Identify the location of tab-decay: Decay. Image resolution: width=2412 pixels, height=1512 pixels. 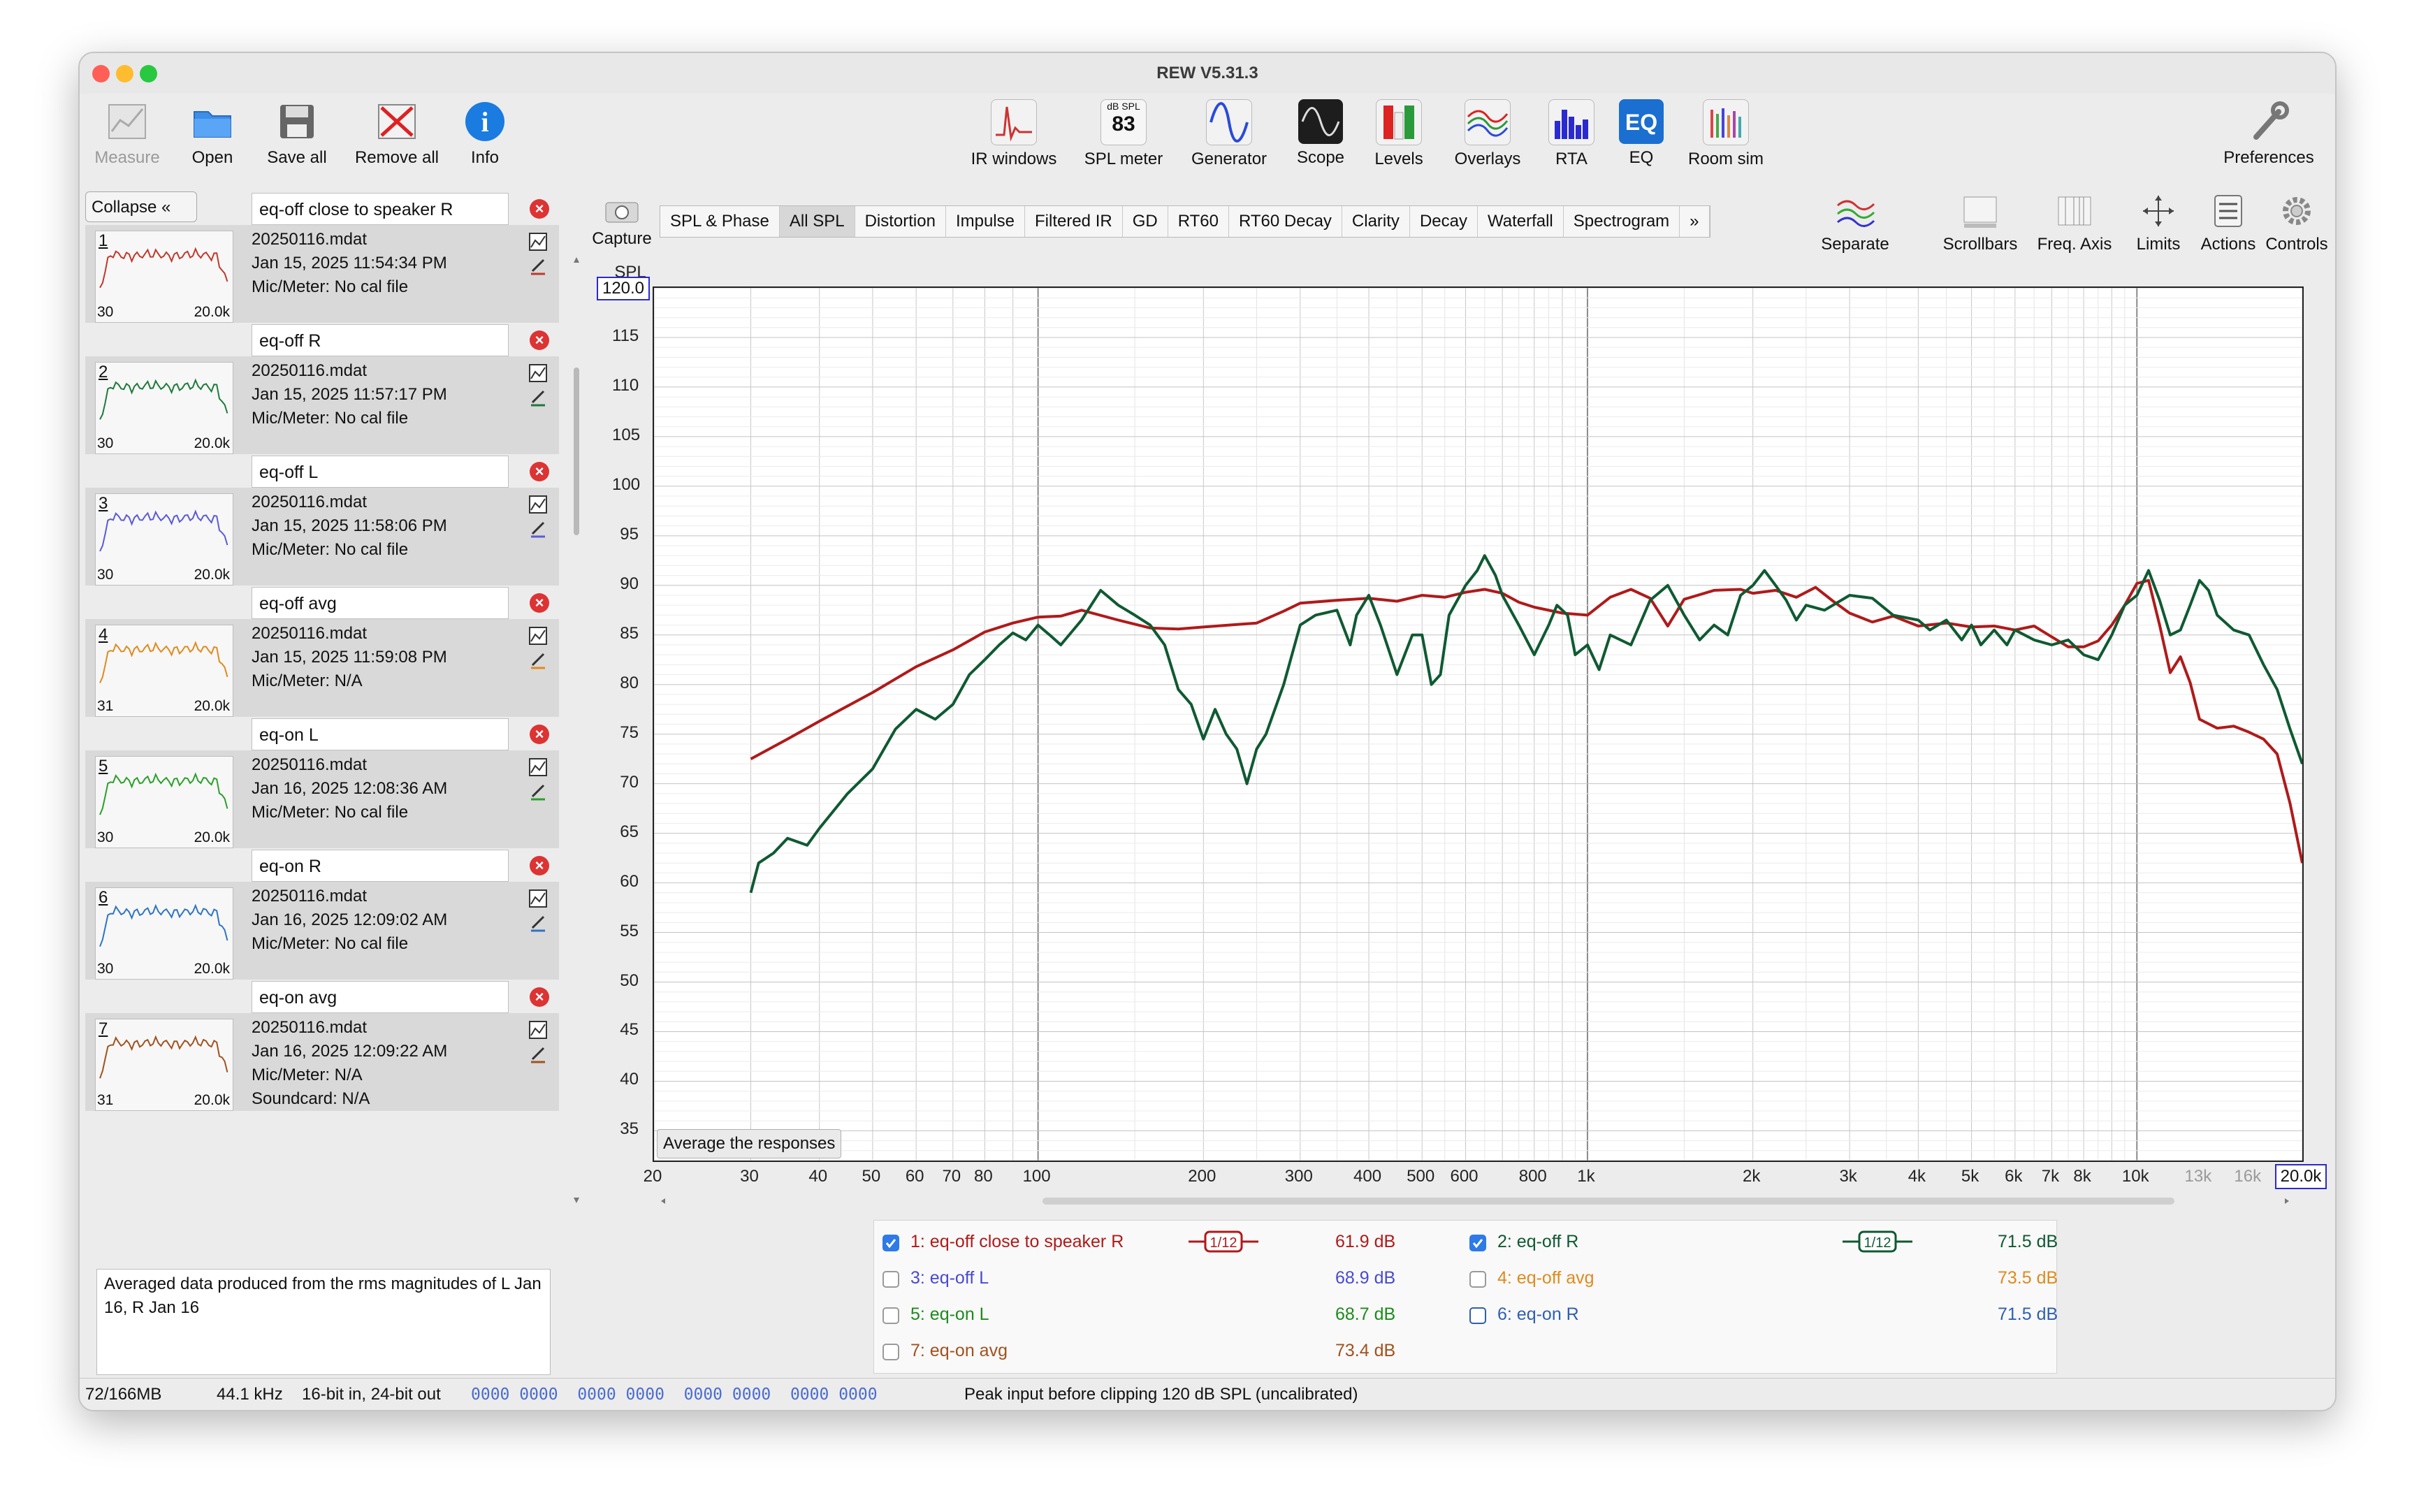
(1444, 221).